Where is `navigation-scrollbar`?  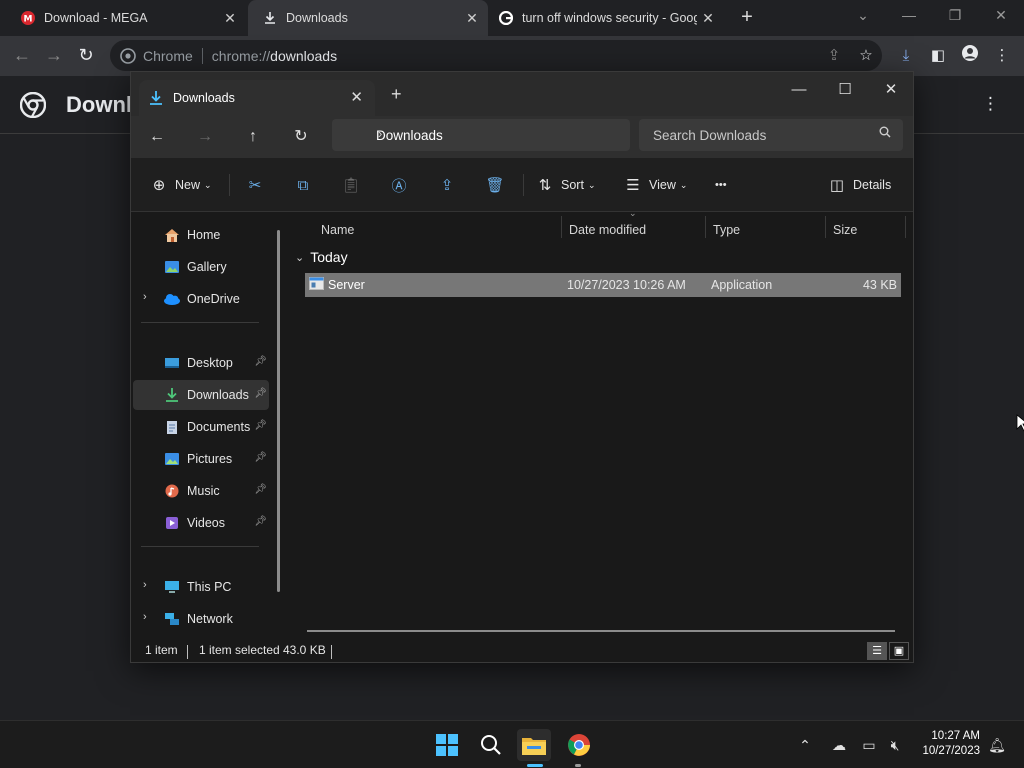
navigation-scrollbar is located at coordinates (278, 411).